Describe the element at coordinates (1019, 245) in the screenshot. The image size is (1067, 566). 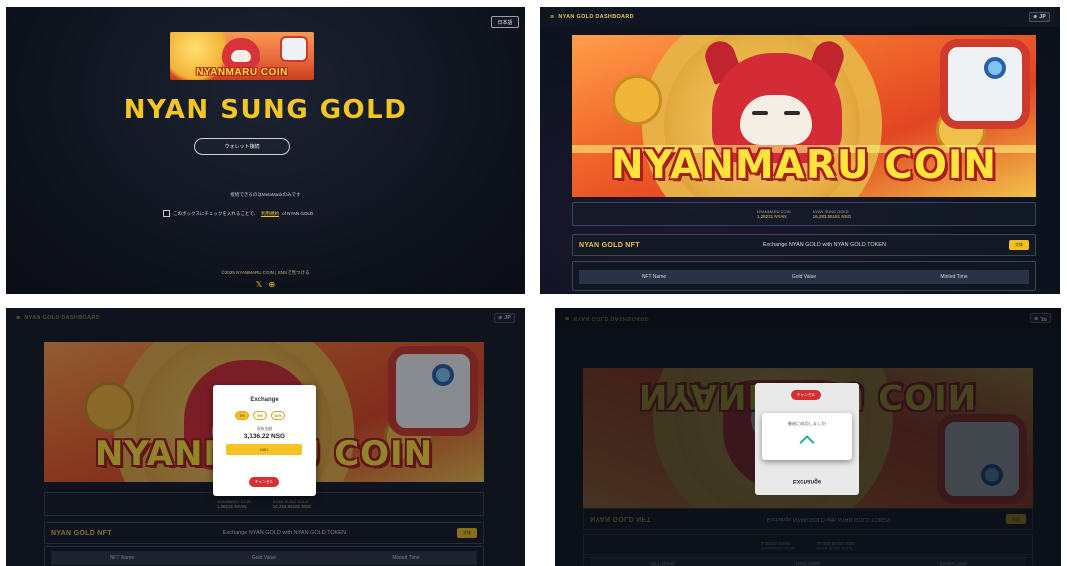
I see `exchange-open-button: 交換` at that location.